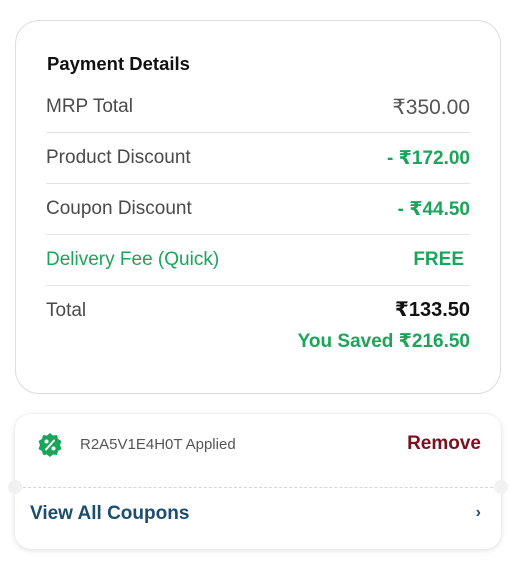 This screenshot has height=564, width=513. What do you see at coordinates (119, 208) in the screenshot?
I see `coupon-discount-label: Coupon Discount` at bounding box center [119, 208].